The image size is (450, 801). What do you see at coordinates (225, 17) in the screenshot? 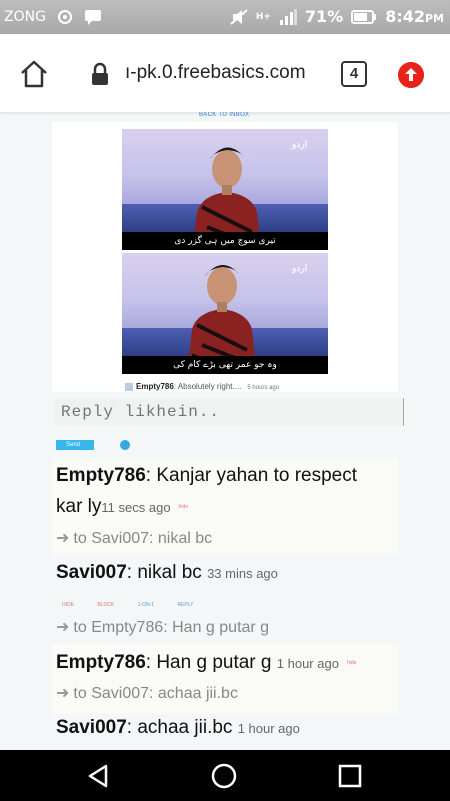
I see `status-bar: ZONG H+ 71% 8:42PM` at bounding box center [225, 17].